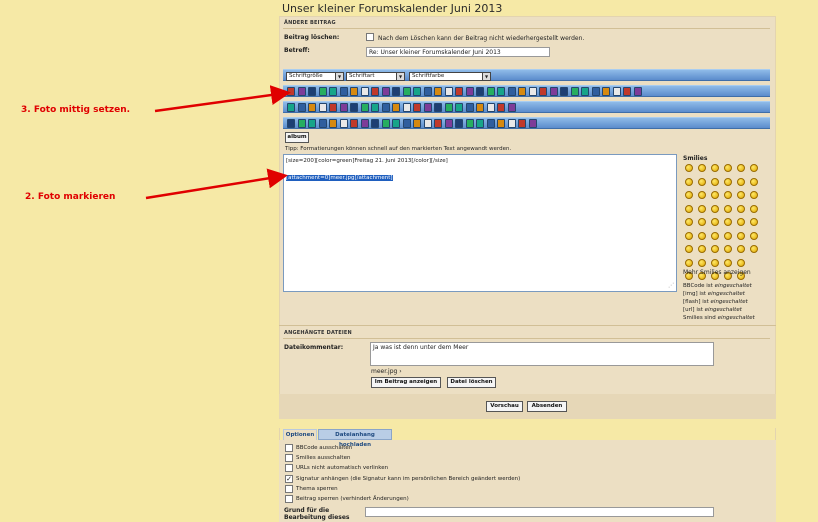 This screenshot has height=522, width=818. I want to click on arrow-to-selected-text-icon, so click(216, 184).